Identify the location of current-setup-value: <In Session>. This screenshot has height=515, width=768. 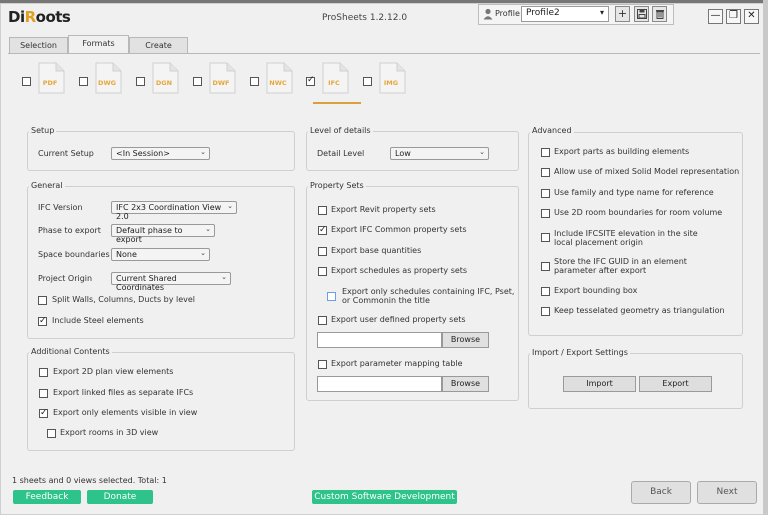
(143, 153).